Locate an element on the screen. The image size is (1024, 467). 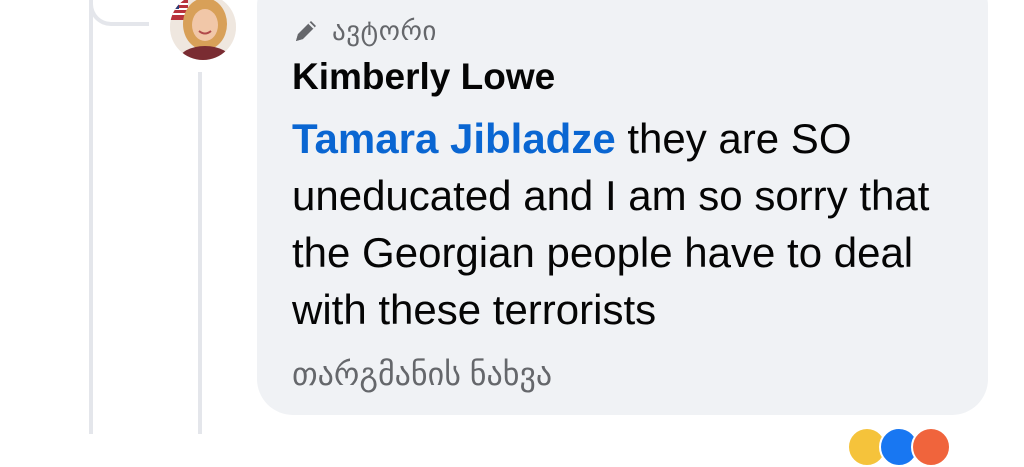
mention-link: Tamara Jibladze is located at coordinates (454, 138).